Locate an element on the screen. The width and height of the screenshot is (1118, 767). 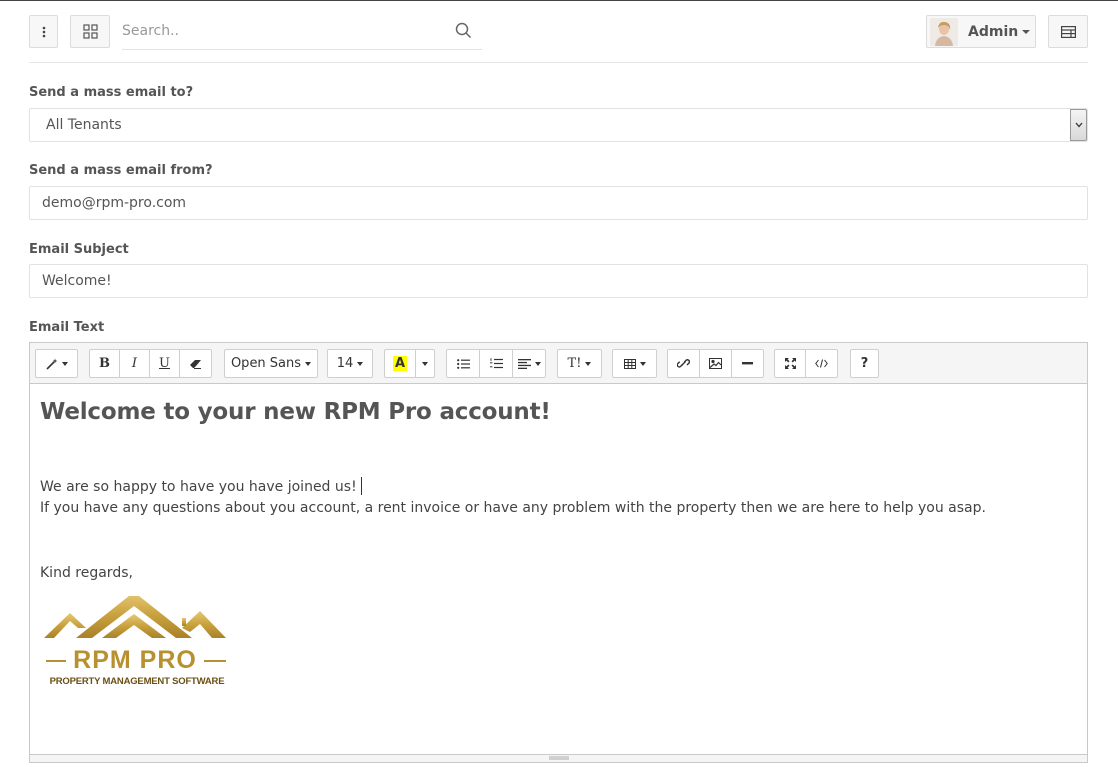
bullet-list-icon is located at coordinates (463, 363).